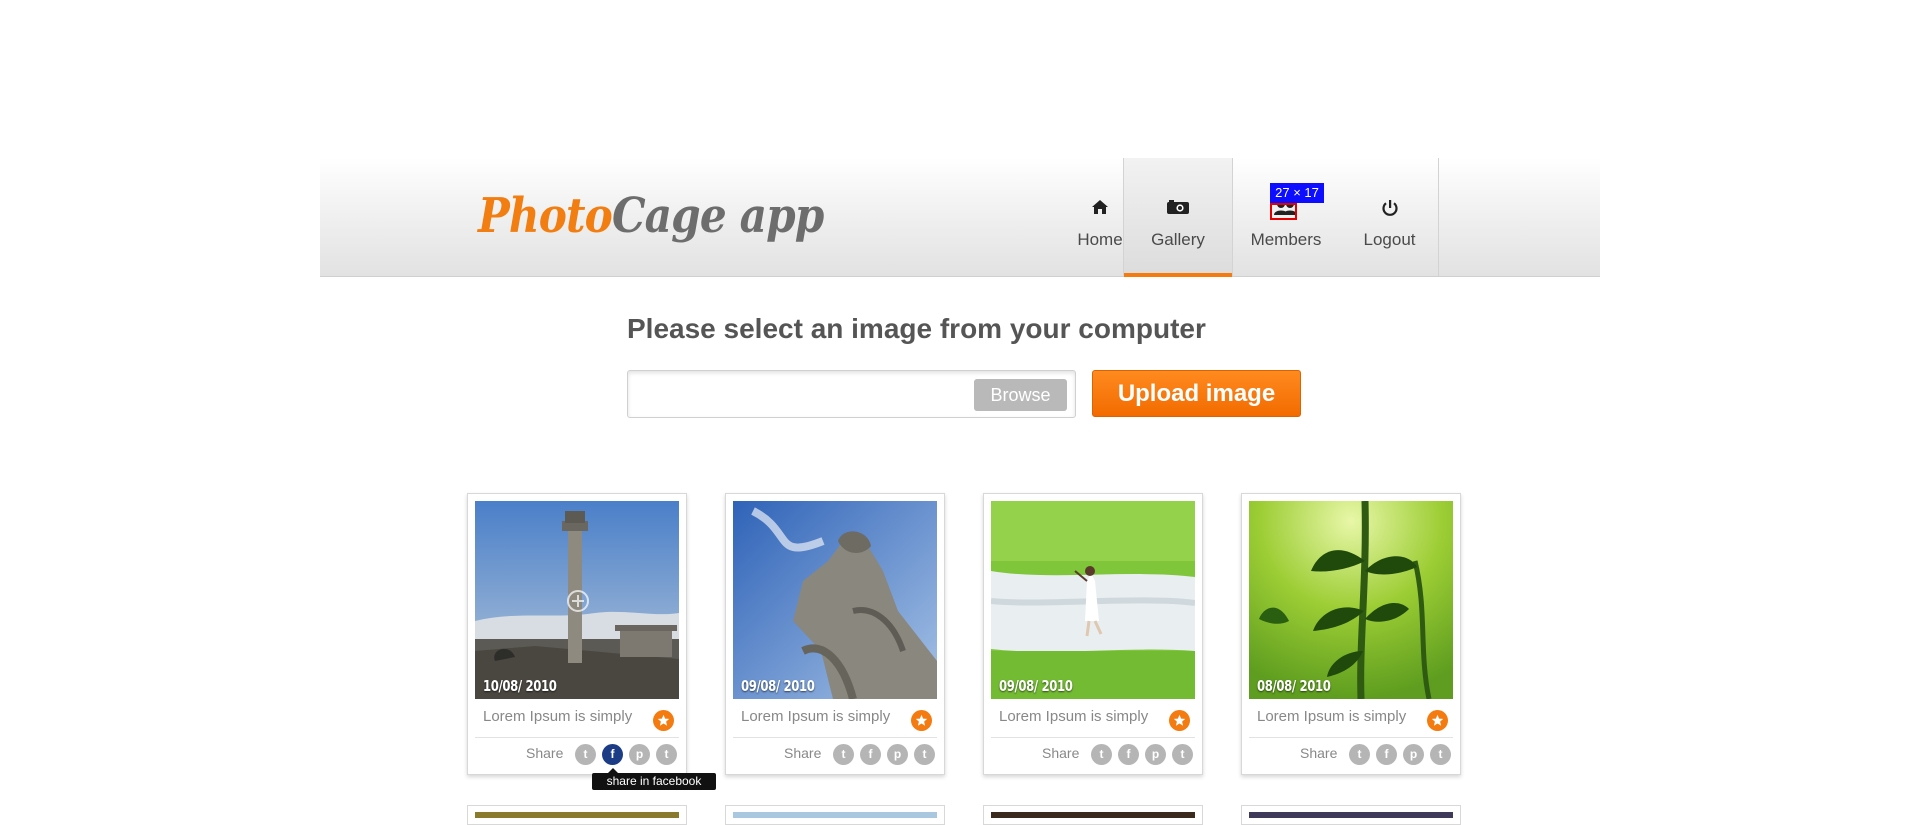 The image size is (1920, 825). What do you see at coordinates (577, 600) in the screenshot?
I see `photo-thumbnail: 10/08/ 2010` at bounding box center [577, 600].